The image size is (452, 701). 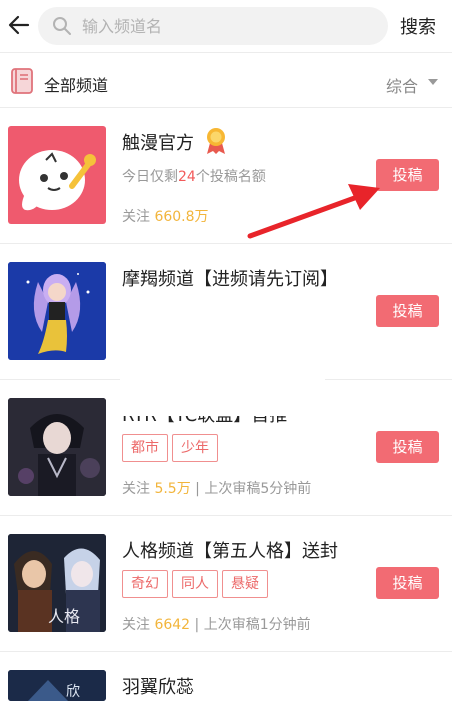 I want to click on tag: 悬疑, so click(x=245, y=584).